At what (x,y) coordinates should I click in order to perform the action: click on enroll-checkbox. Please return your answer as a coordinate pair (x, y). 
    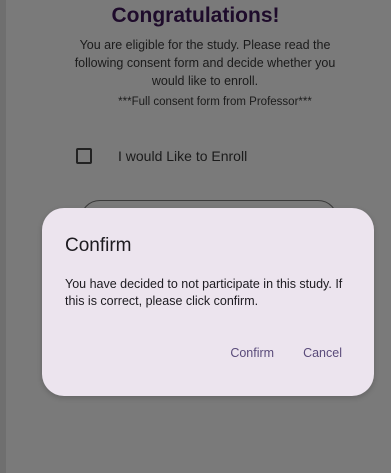
    Looking at the image, I should click on (84, 156).